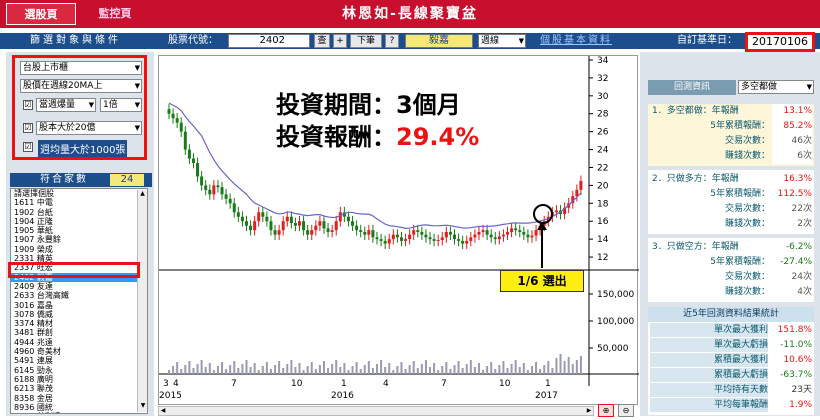 This screenshot has height=420, width=820. Describe the element at coordinates (589, 411) in the screenshot. I see `scroll-right-icon: ▶` at that location.